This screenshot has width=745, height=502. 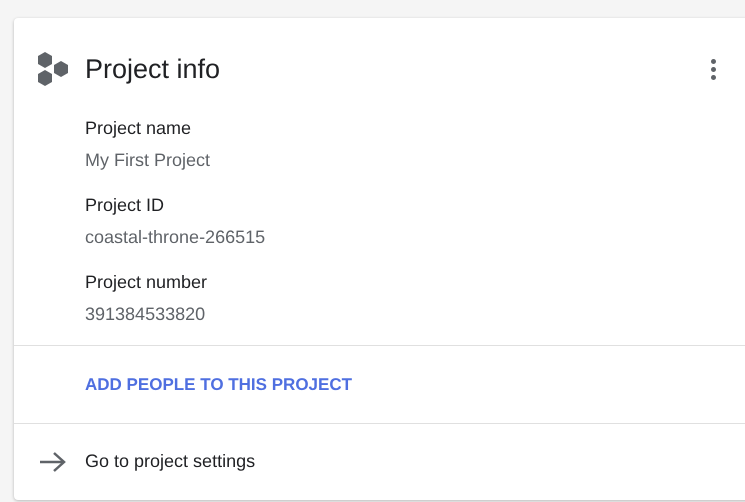 What do you see at coordinates (125, 206) in the screenshot?
I see `field-label: Project ID` at bounding box center [125, 206].